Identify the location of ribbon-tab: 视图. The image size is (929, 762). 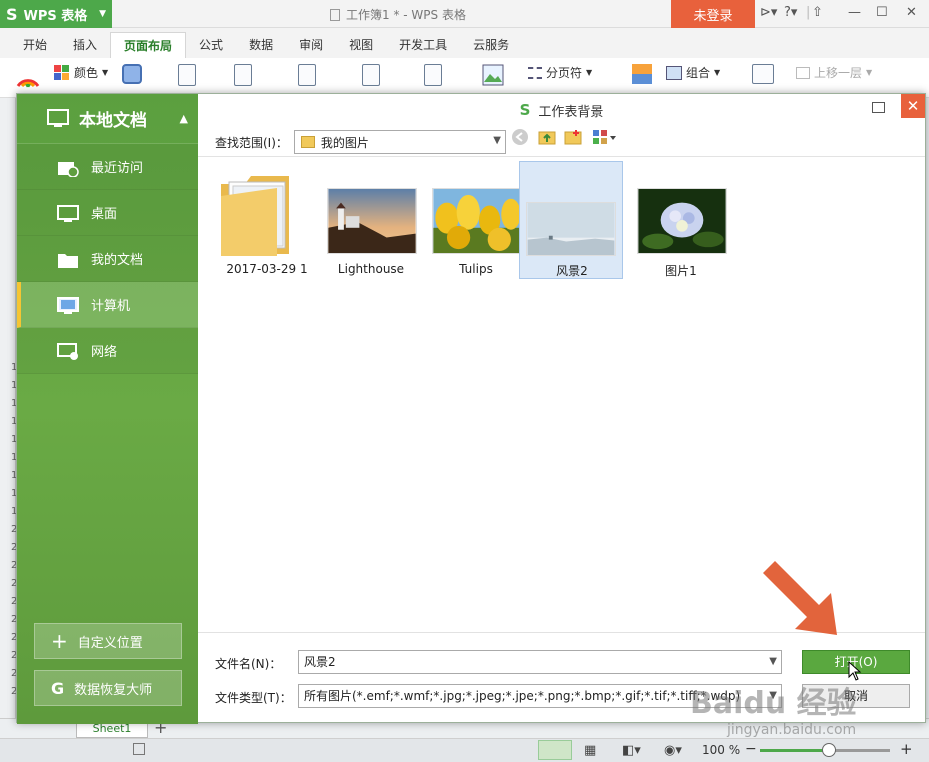
(361, 45).